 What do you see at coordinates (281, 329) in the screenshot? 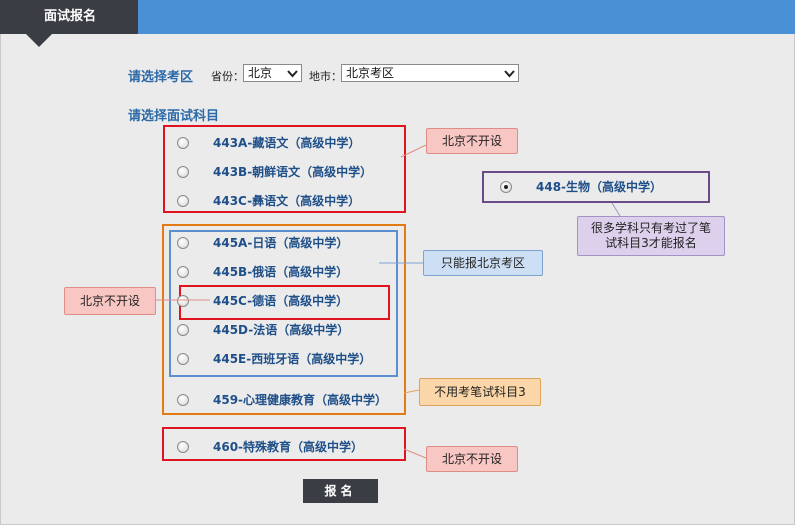
I see `option-445d-label: 445D-法语（高级中学）` at bounding box center [281, 329].